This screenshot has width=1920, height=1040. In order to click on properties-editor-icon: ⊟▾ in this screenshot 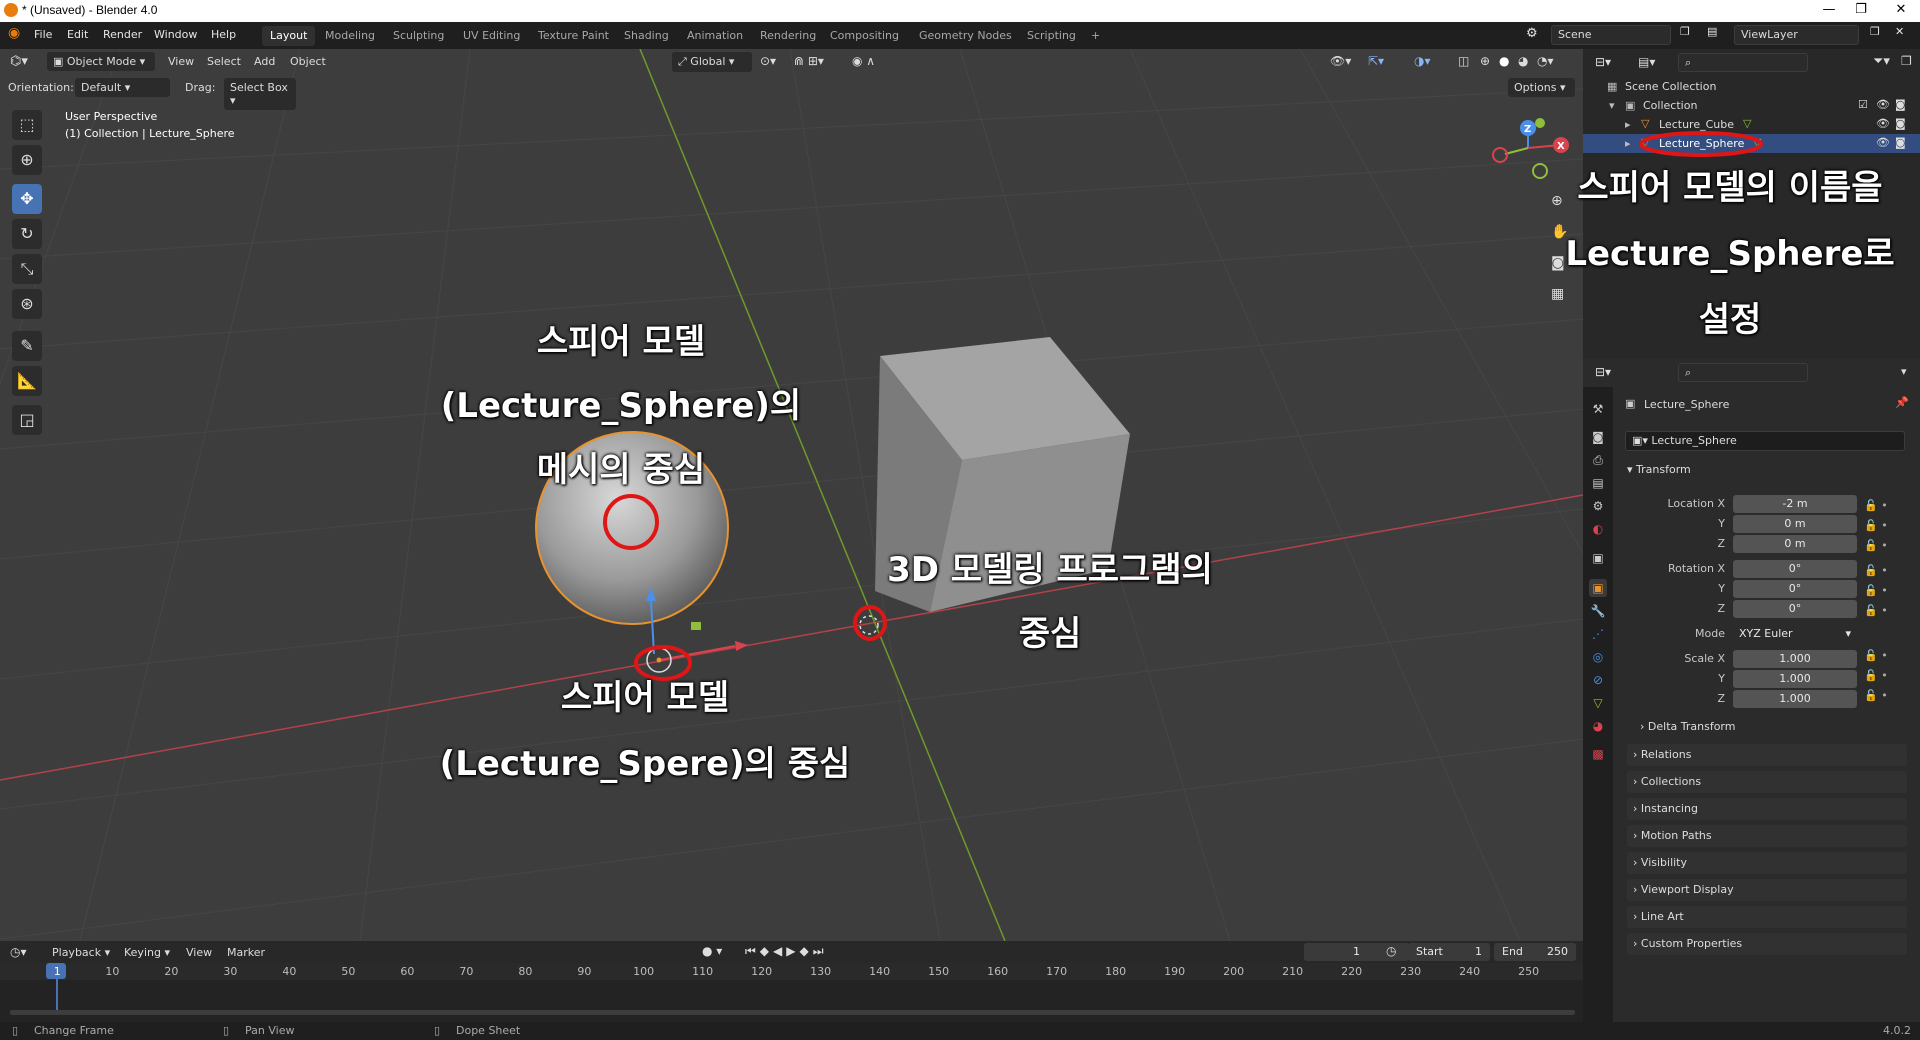, I will do `click(1603, 372)`.